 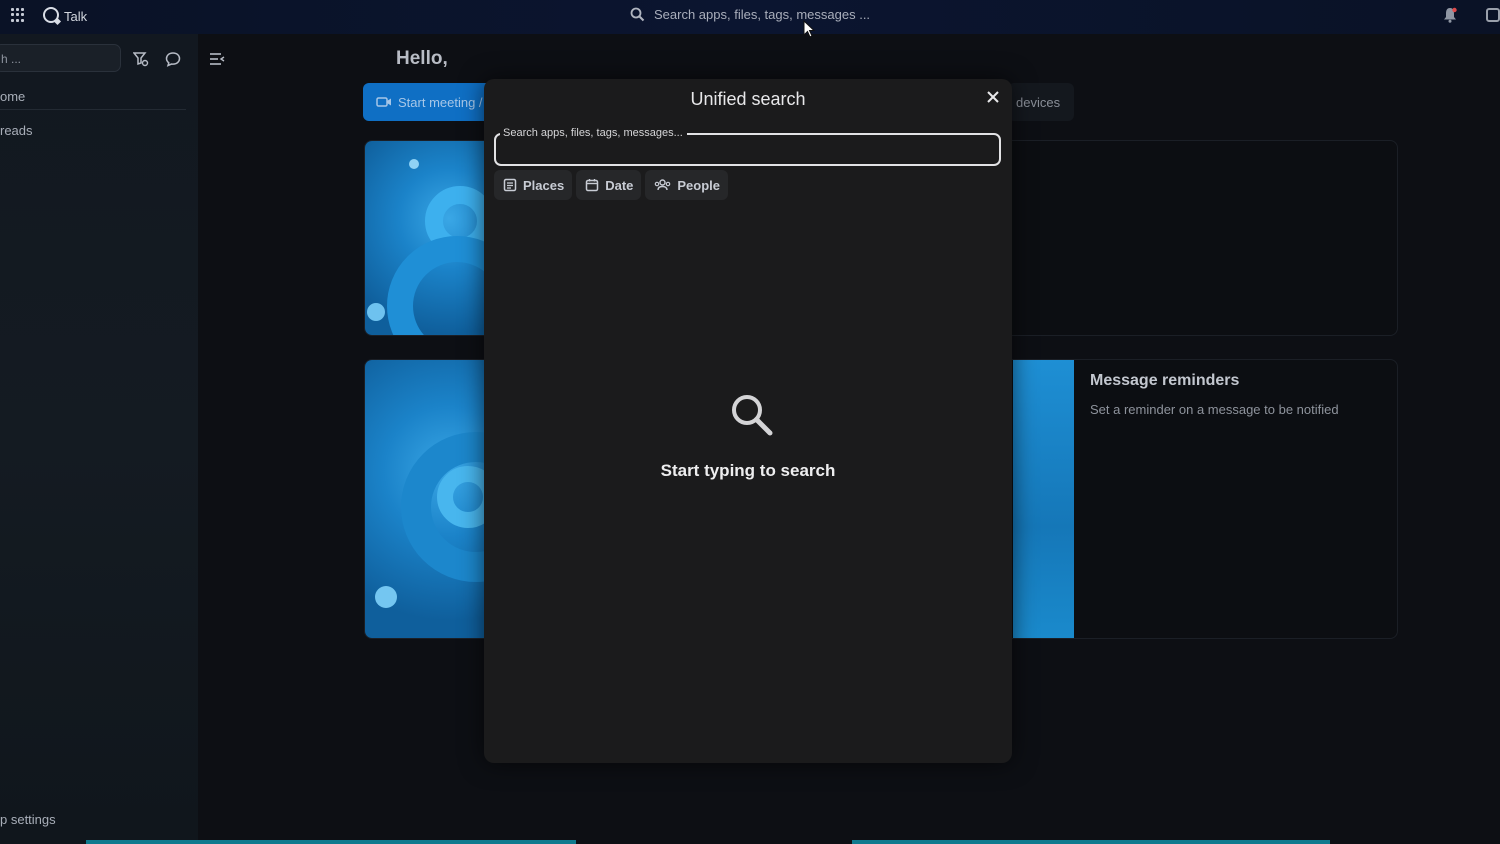 What do you see at coordinates (809, 29) in the screenshot?
I see `mouse-cursor-icon` at bounding box center [809, 29].